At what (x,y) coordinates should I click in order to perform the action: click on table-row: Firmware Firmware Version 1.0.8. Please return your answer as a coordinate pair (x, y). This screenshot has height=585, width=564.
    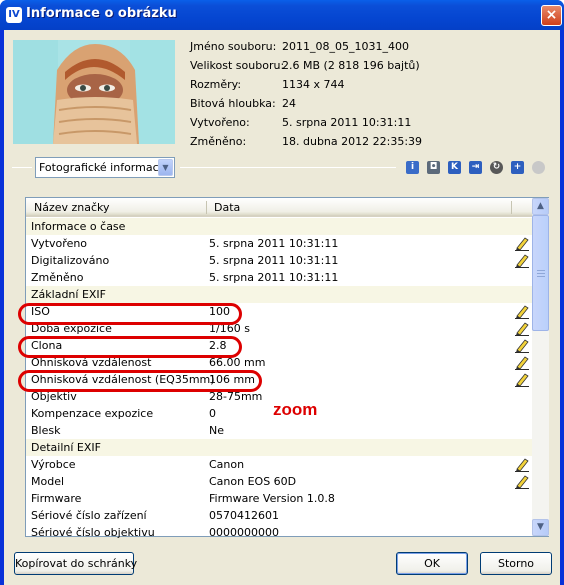
    Looking at the image, I should click on (279, 498).